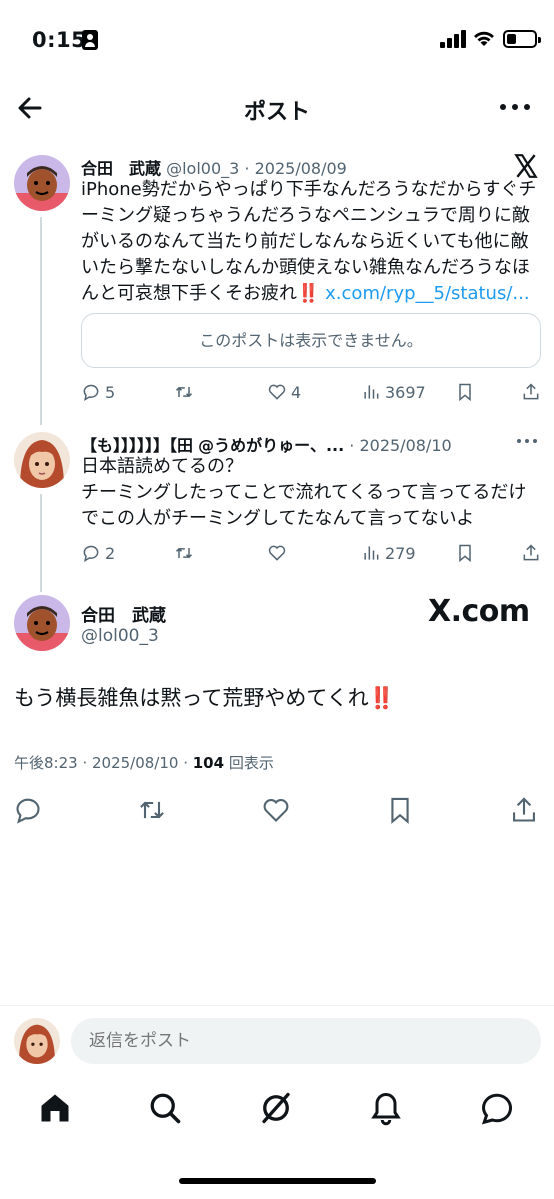 The image size is (554, 1199). I want to click on x-com-watermark: X.com, so click(479, 611).